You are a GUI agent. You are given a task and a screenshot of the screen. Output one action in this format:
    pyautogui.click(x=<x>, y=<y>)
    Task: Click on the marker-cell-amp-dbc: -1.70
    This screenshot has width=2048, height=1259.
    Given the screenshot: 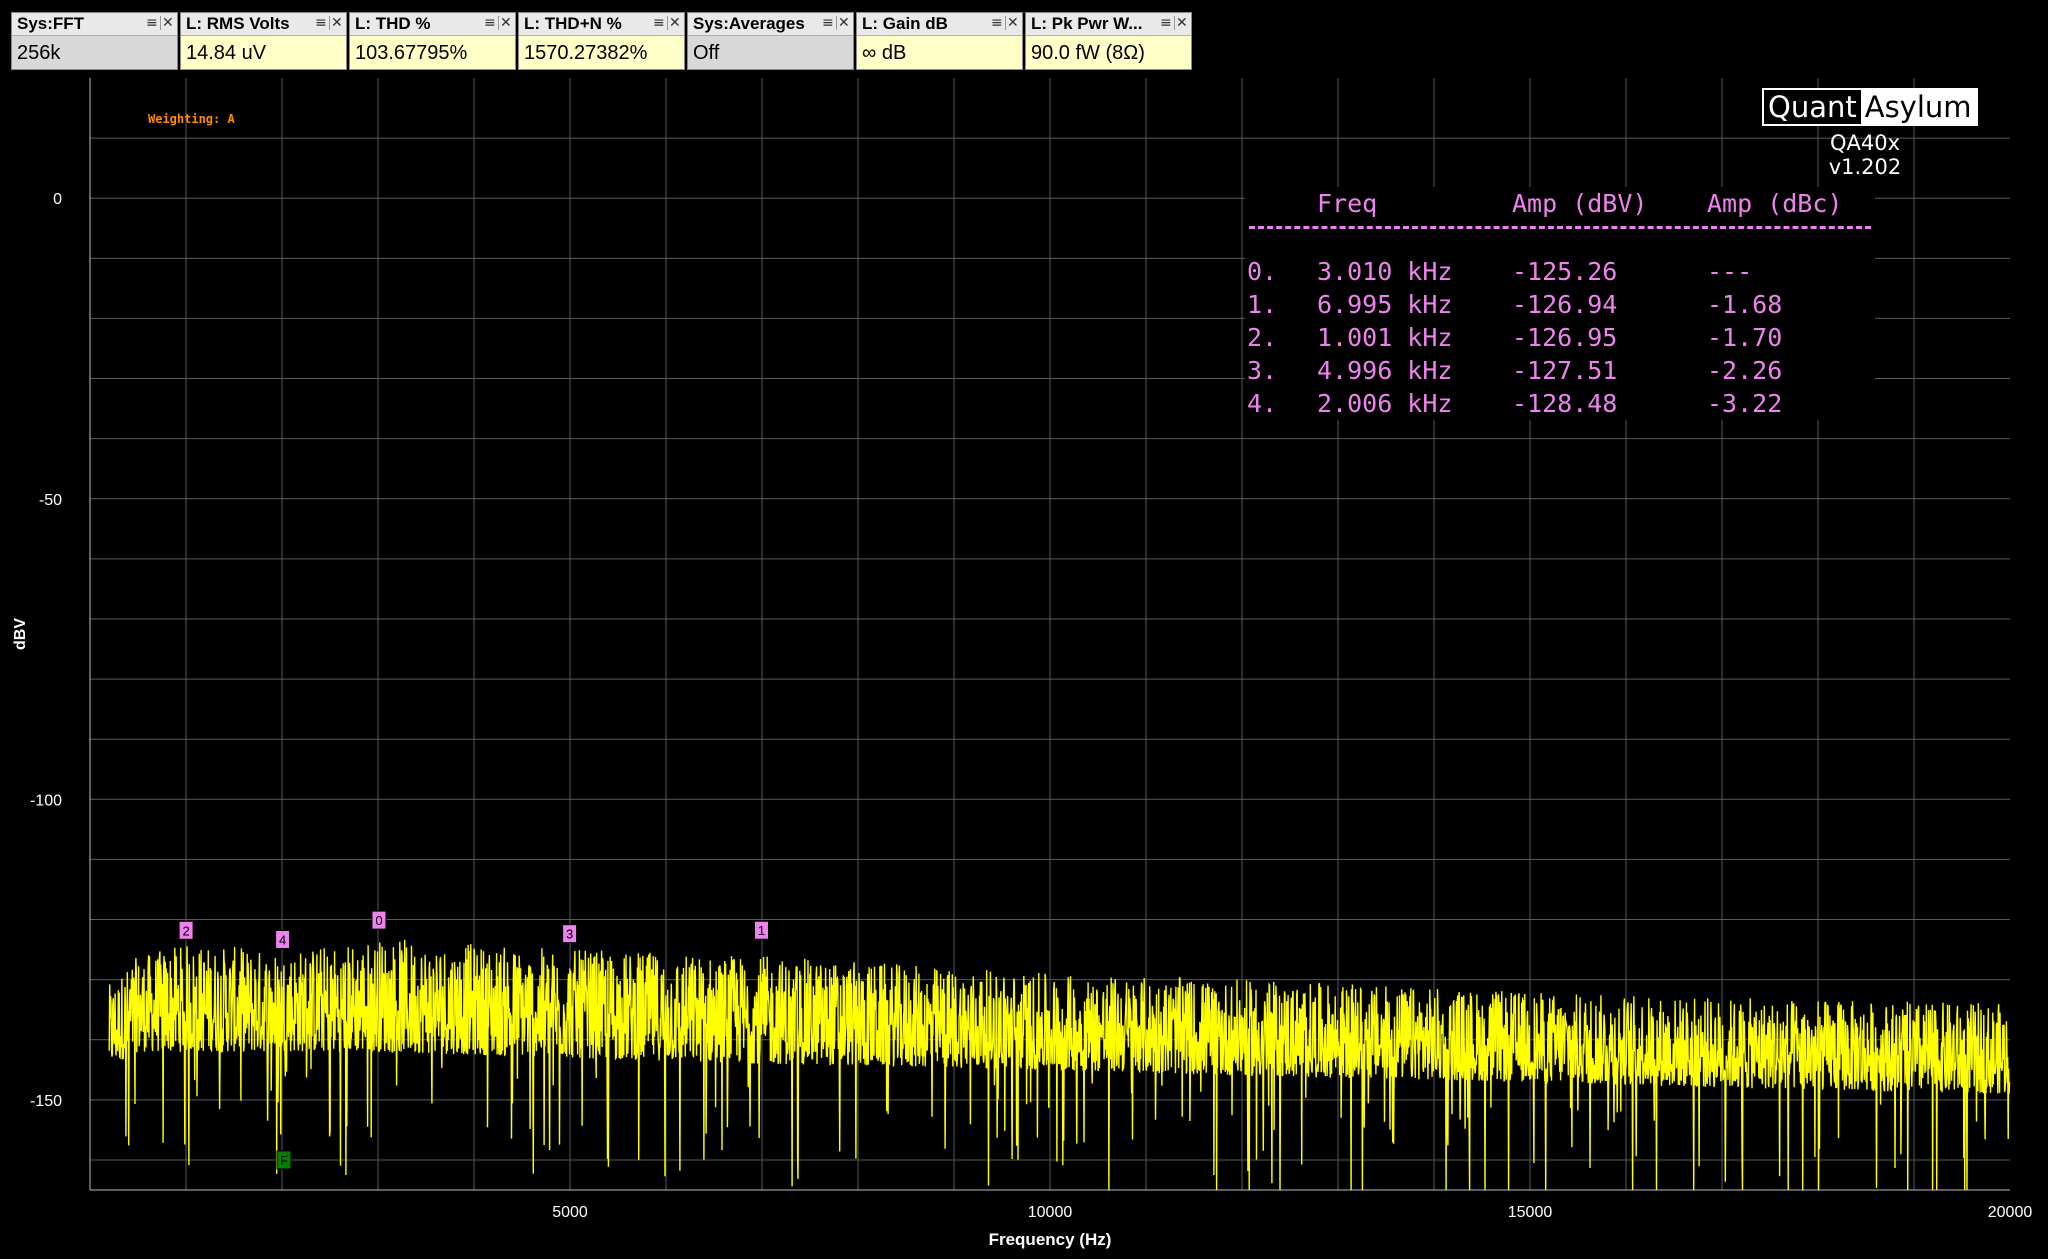 What is the action you would take?
    pyautogui.click(x=1745, y=337)
    